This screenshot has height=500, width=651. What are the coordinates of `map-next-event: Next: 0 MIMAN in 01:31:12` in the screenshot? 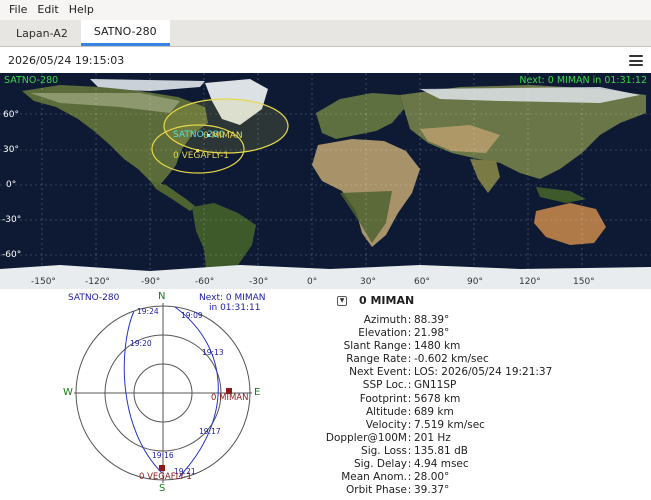 It's located at (583, 80).